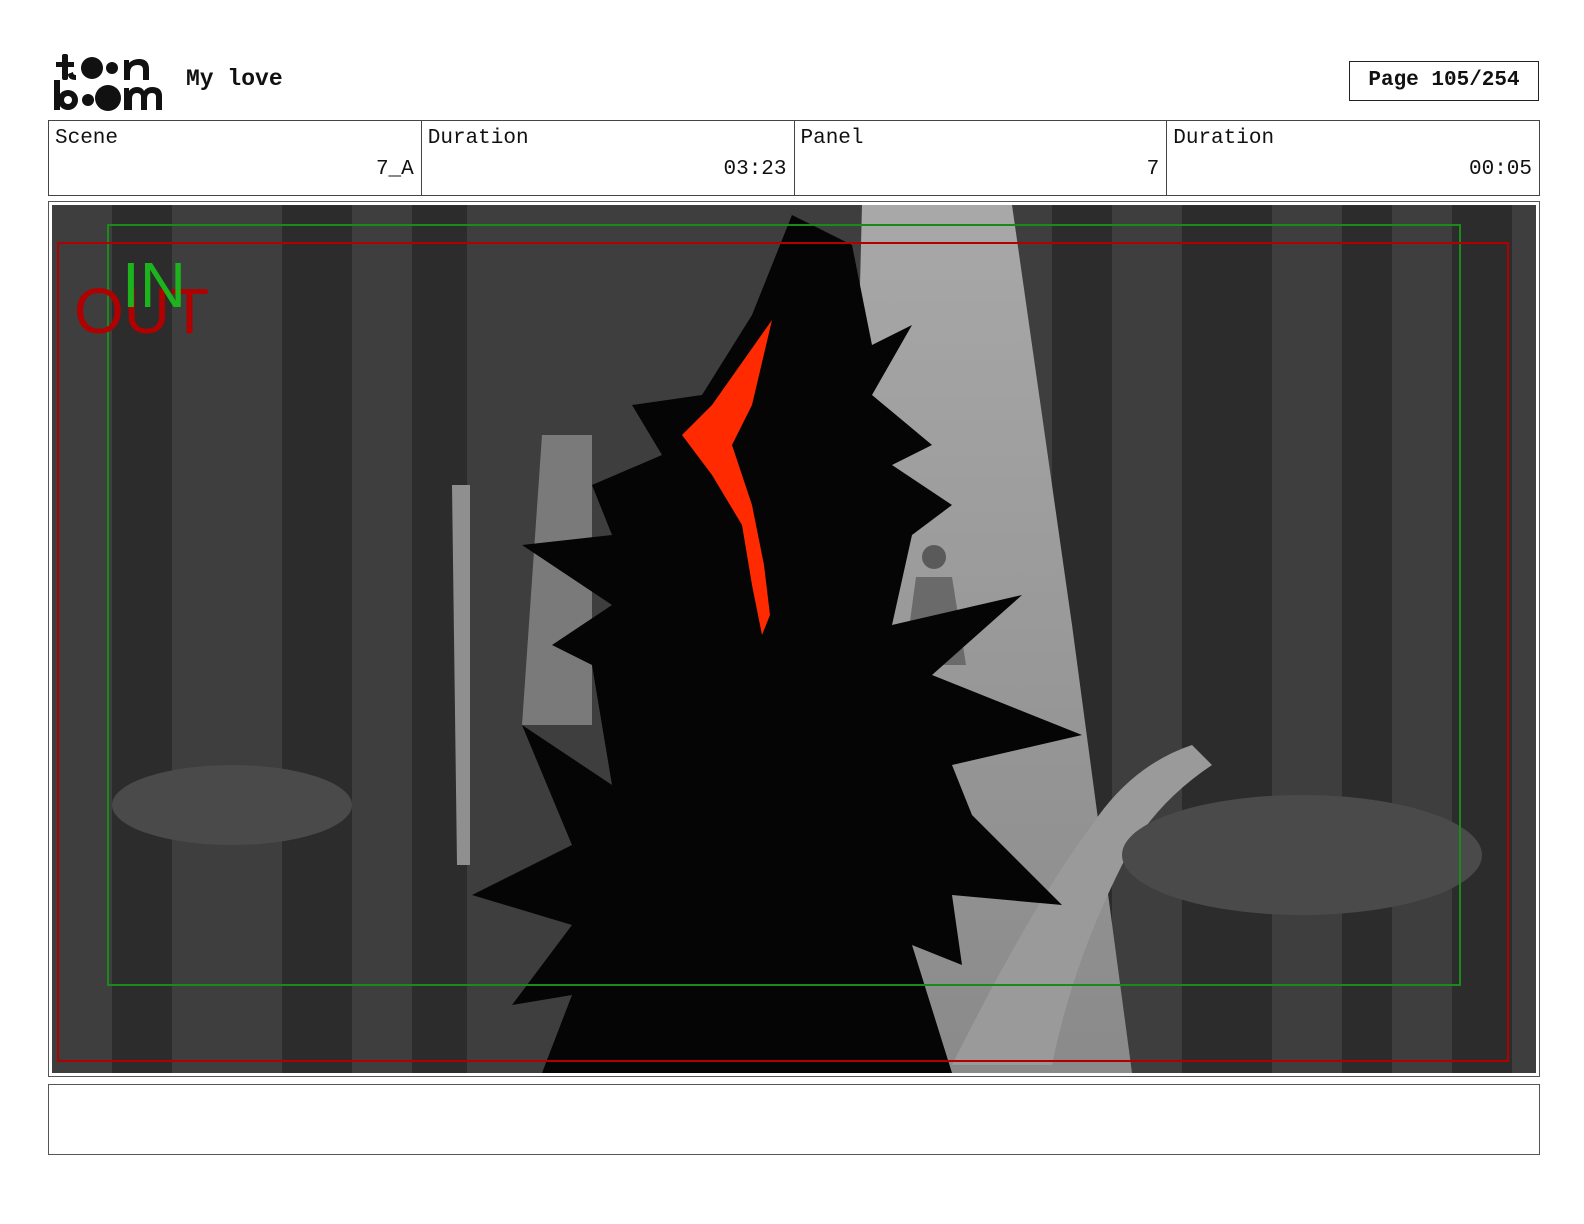 This screenshot has height=1224, width=1584. I want to click on panel-label: Panel, so click(832, 138).